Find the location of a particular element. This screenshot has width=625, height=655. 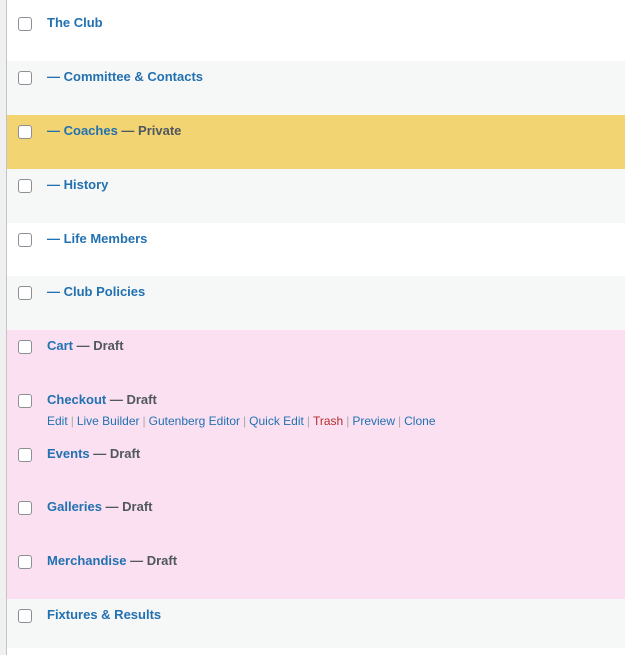

table-row: — History is located at coordinates (316, 196).